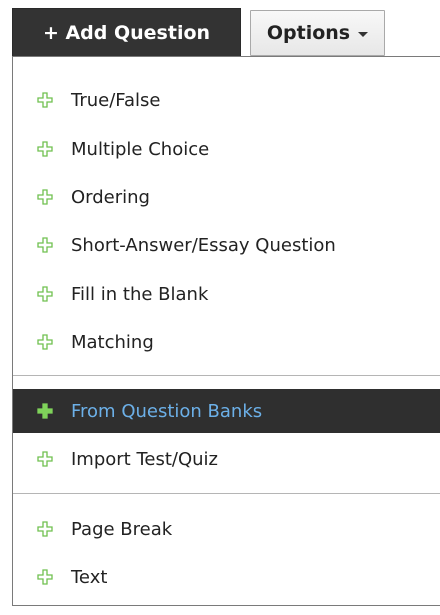 Image resolution: width=440 pixels, height=615 pixels. Describe the element at coordinates (122, 529) in the screenshot. I see `menu-item-label: Page Break` at that location.